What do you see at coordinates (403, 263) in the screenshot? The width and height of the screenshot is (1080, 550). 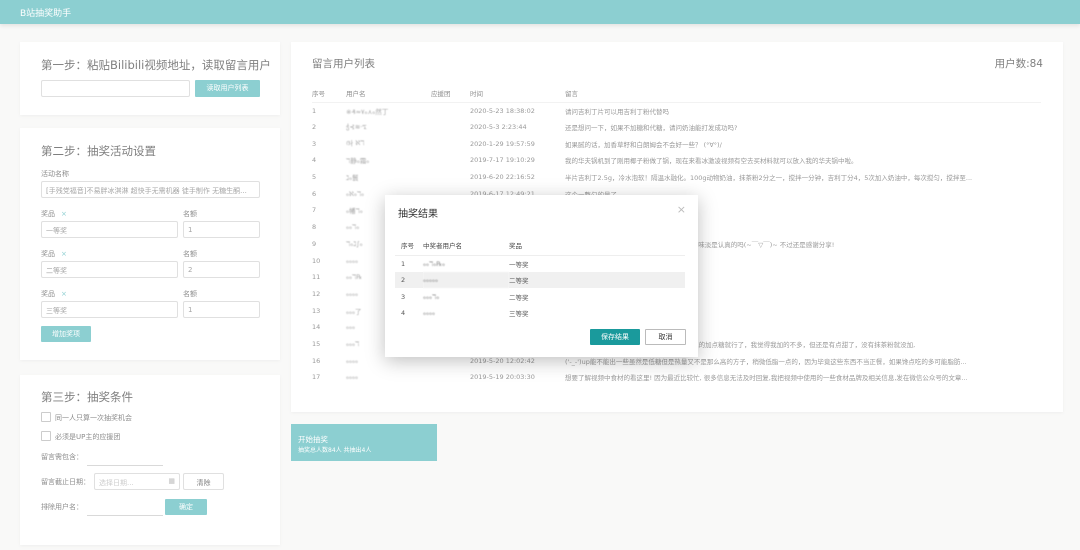 I see `result-index: 1` at bounding box center [403, 263].